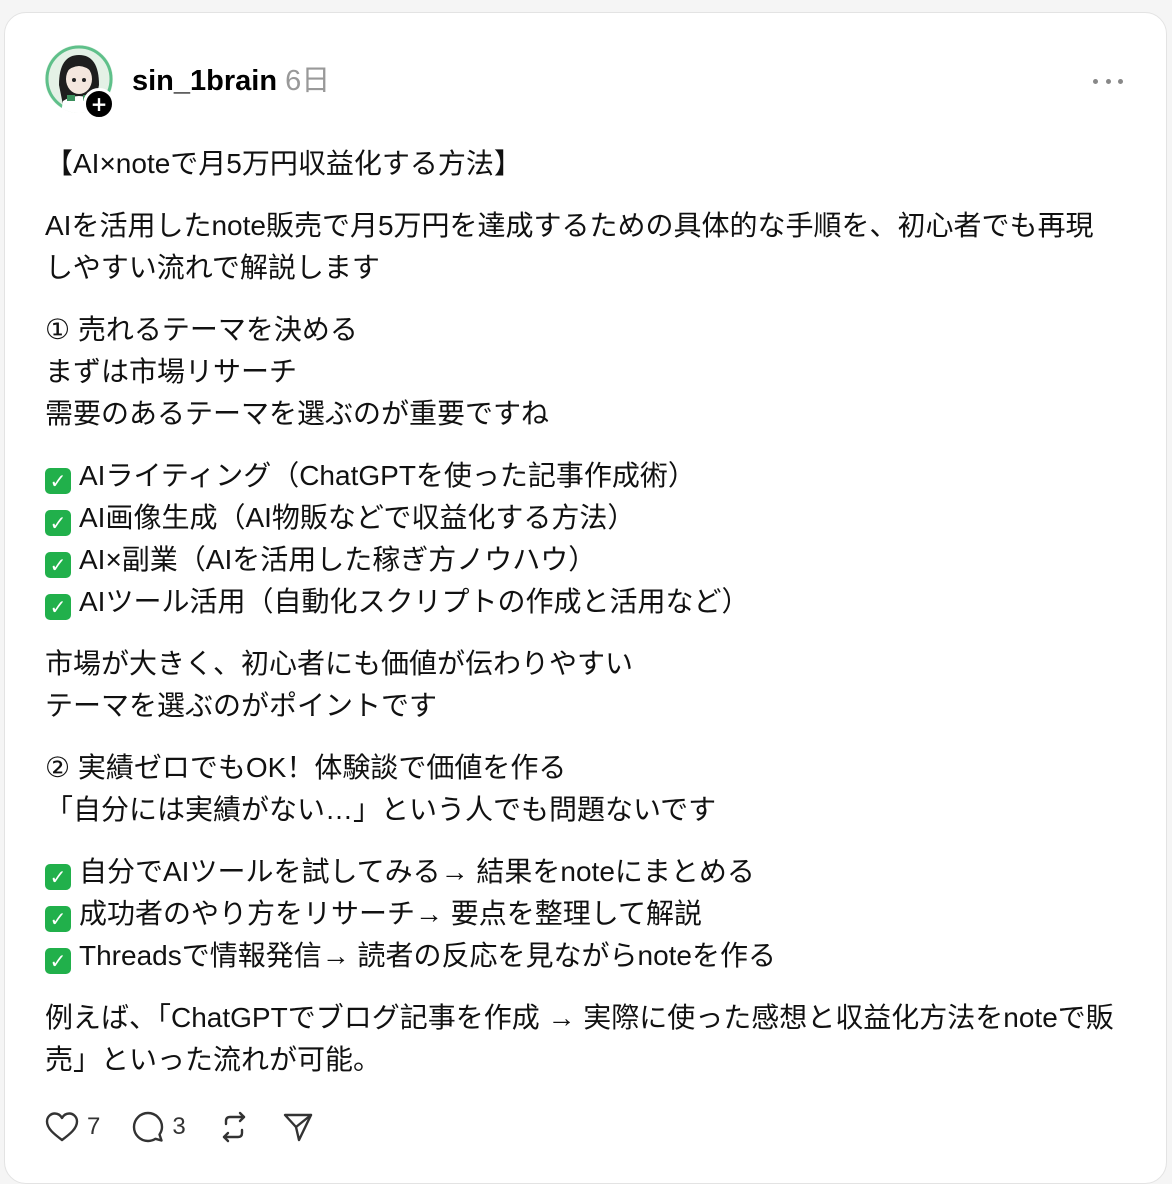 The height and width of the screenshot is (1184, 1172). I want to click on checklist-item: ✓ AI×副業（AIを活用した稼ぎ方ノウハウ）, so click(580, 560).